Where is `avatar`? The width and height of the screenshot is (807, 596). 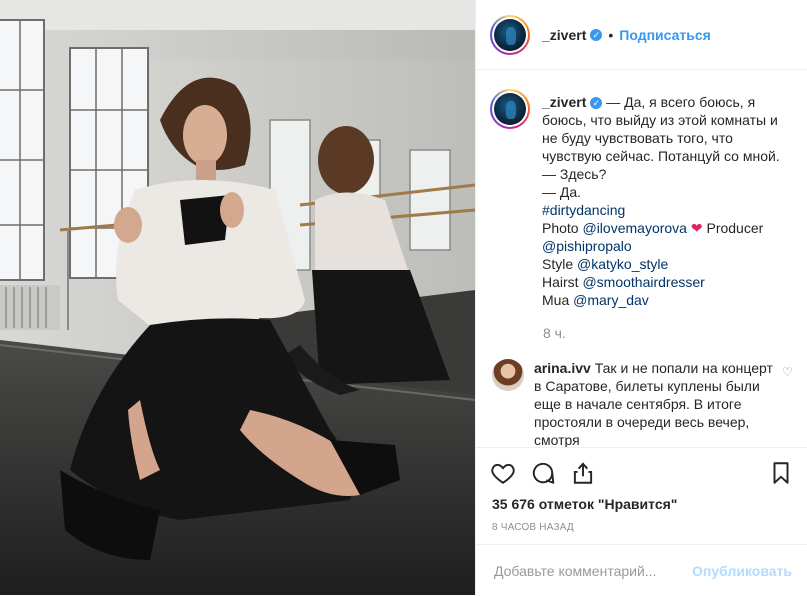 avatar is located at coordinates (510, 34).